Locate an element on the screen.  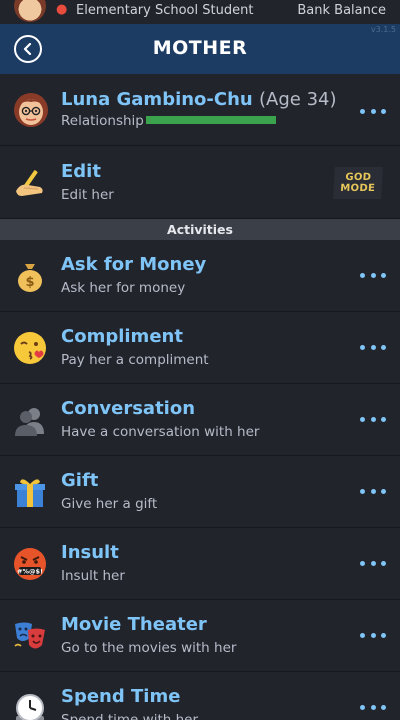
bank-balance-label: Bank Balance is located at coordinates (341, 10).